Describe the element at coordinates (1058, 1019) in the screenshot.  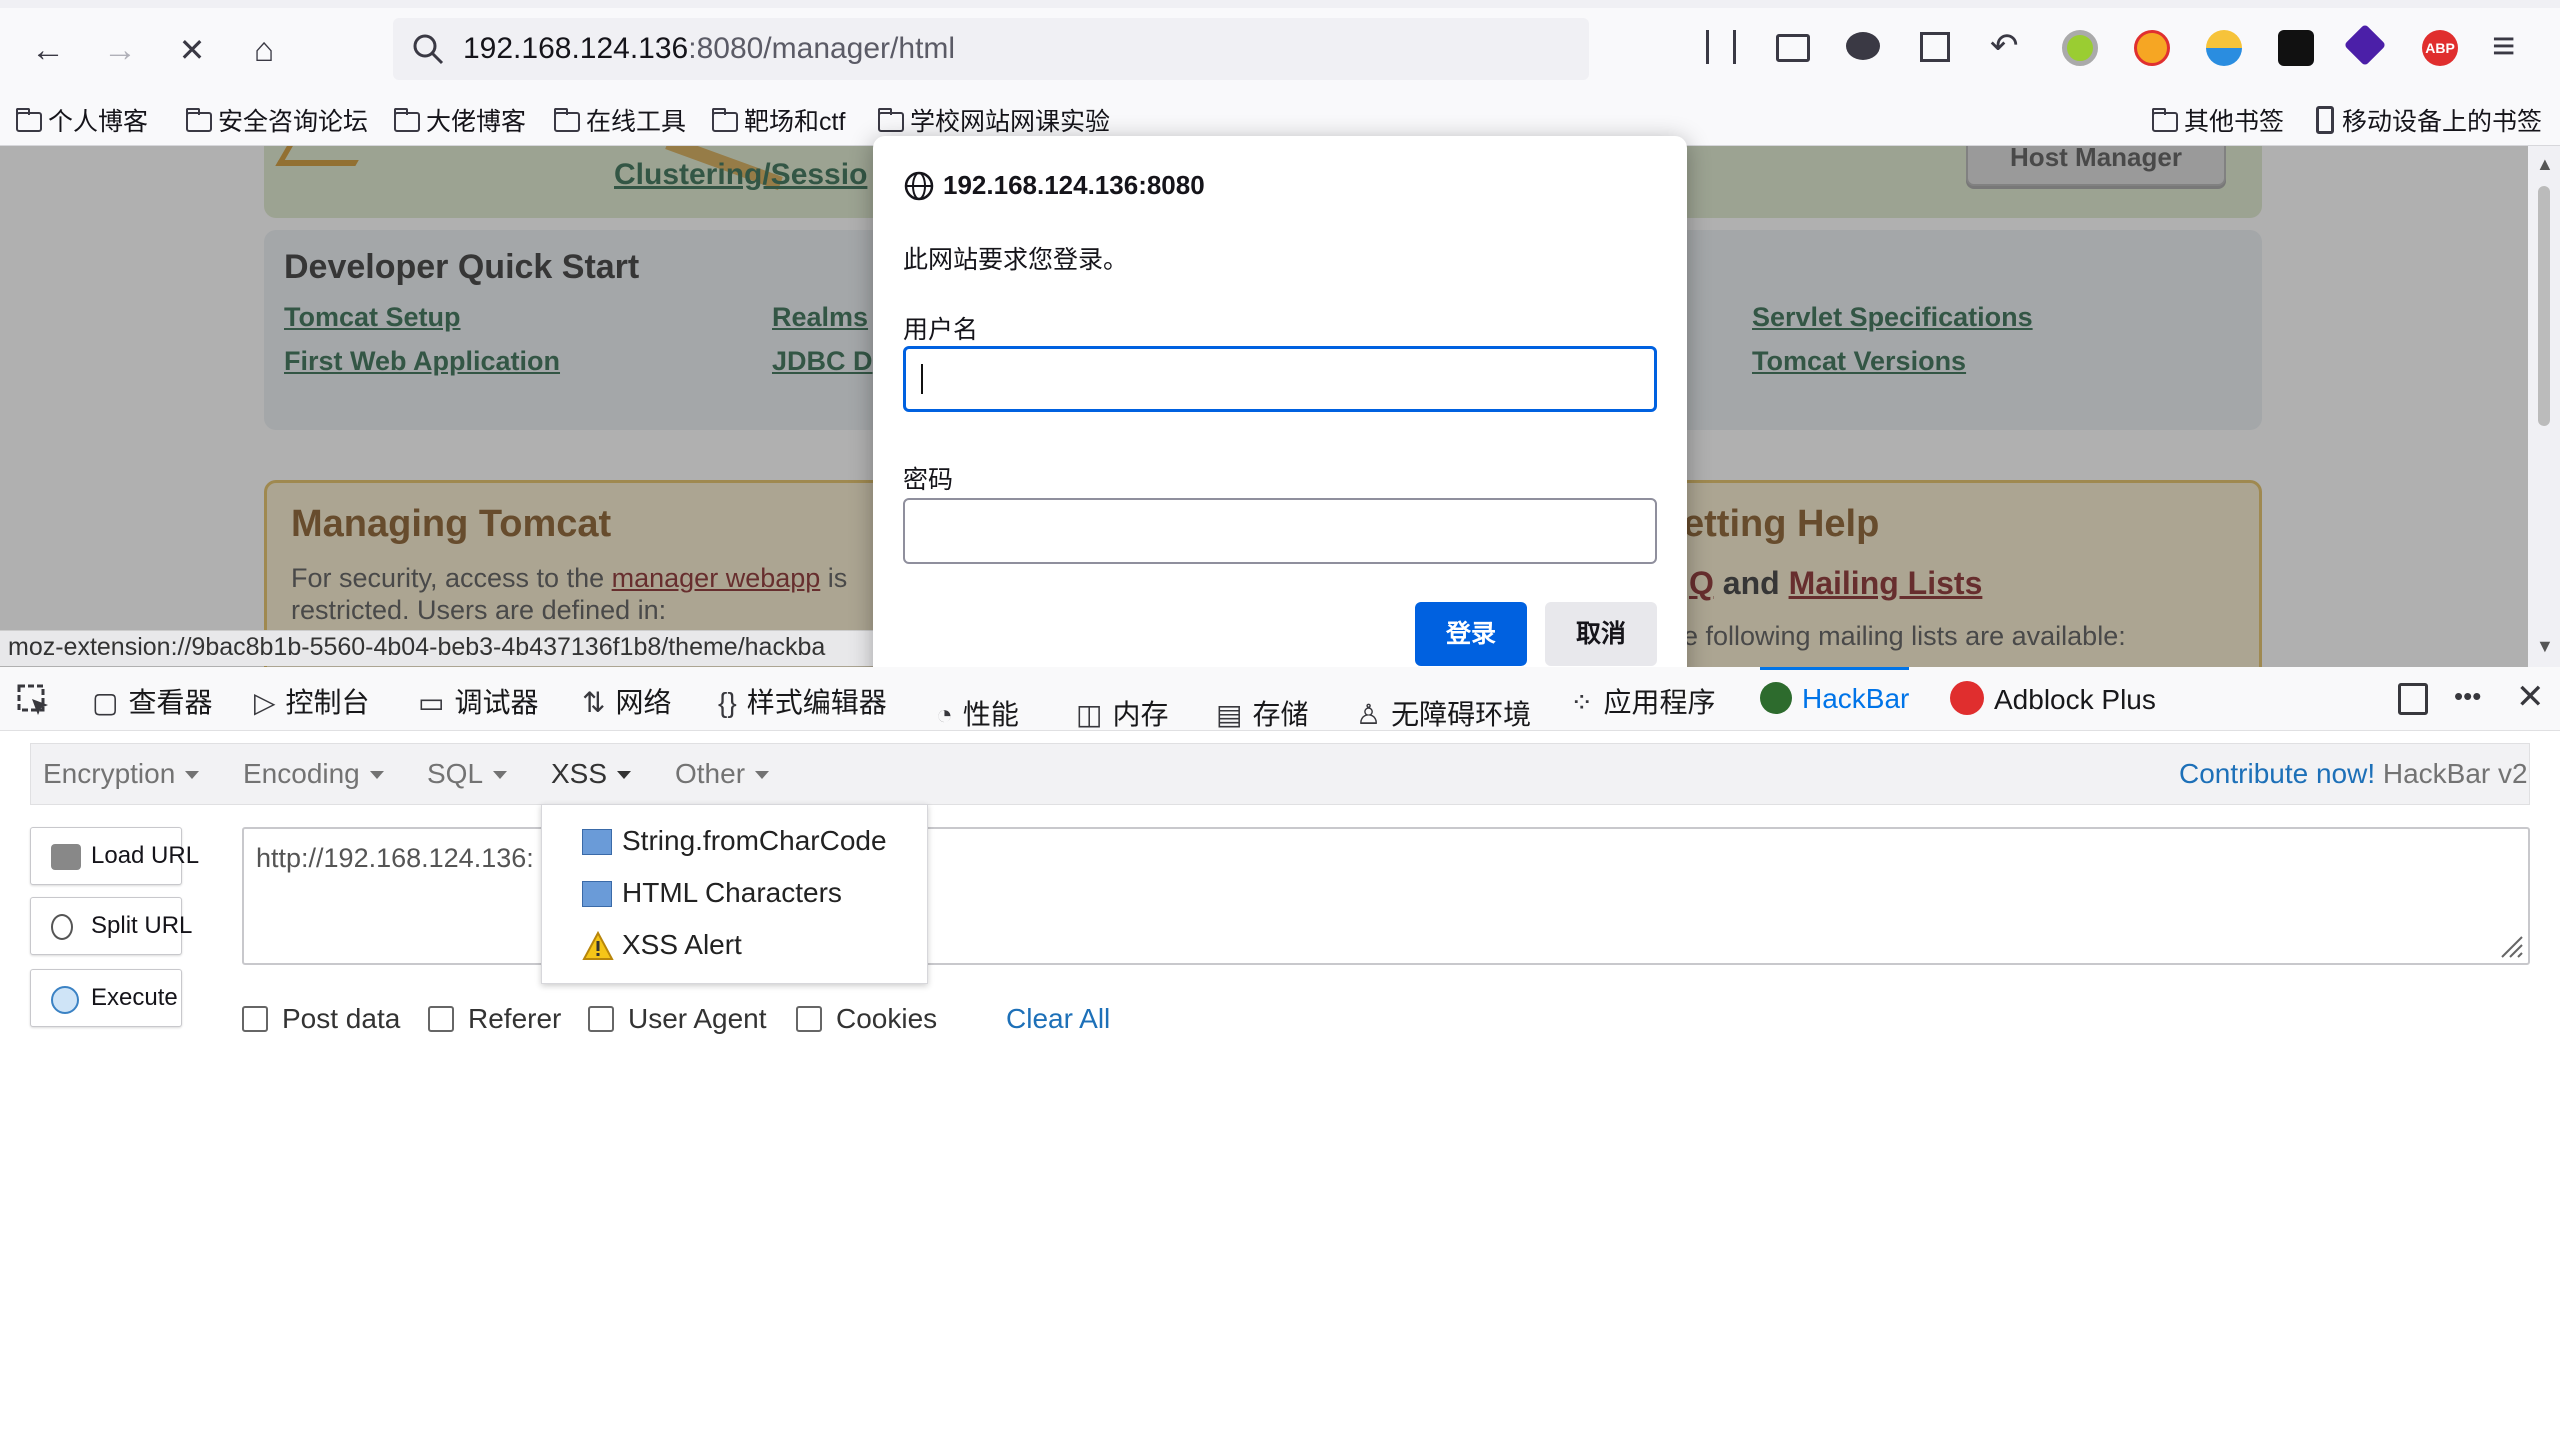
I see `clear-all-link: Clear All` at that location.